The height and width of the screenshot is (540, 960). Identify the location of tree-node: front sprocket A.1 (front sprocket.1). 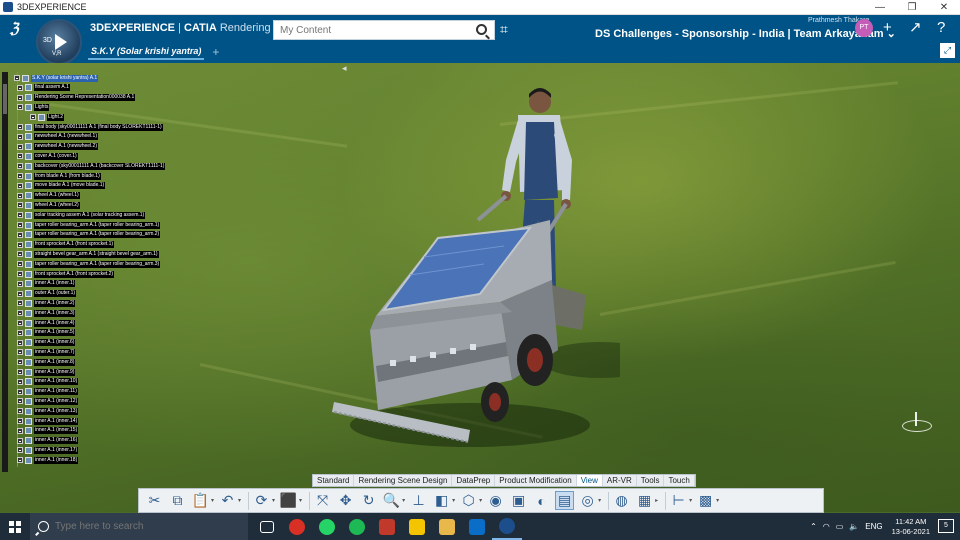
(66, 245).